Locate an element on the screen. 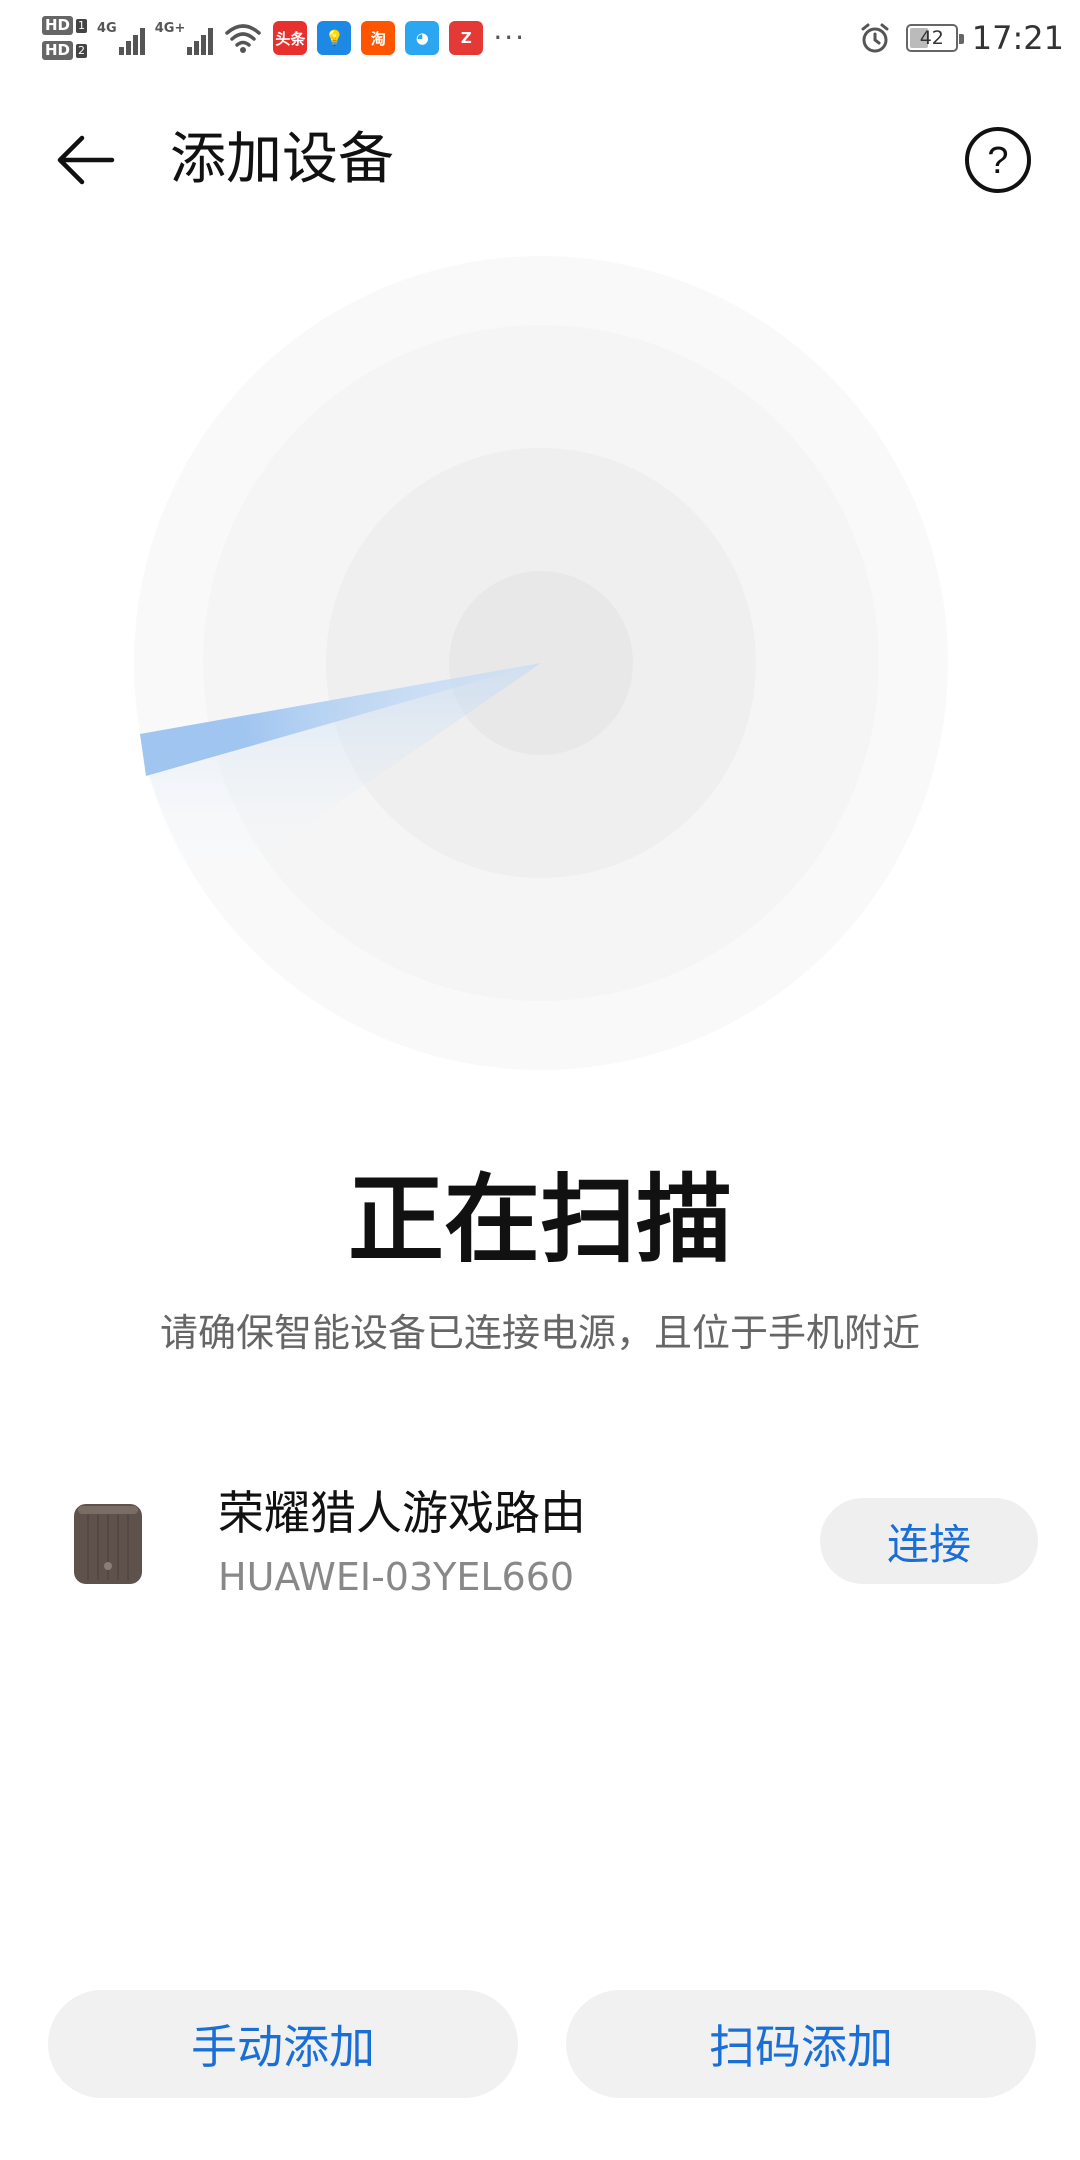 The width and height of the screenshot is (1080, 2160). hd-indicator-2: HD 2 is located at coordinates (65, 50).